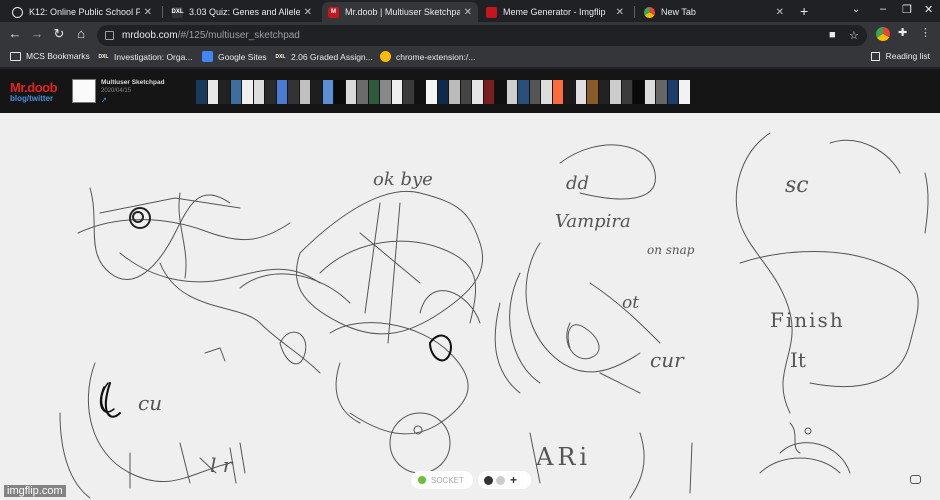 Image resolution: width=940 pixels, height=500 pixels. I want to click on extension-icon, so click(883, 34).